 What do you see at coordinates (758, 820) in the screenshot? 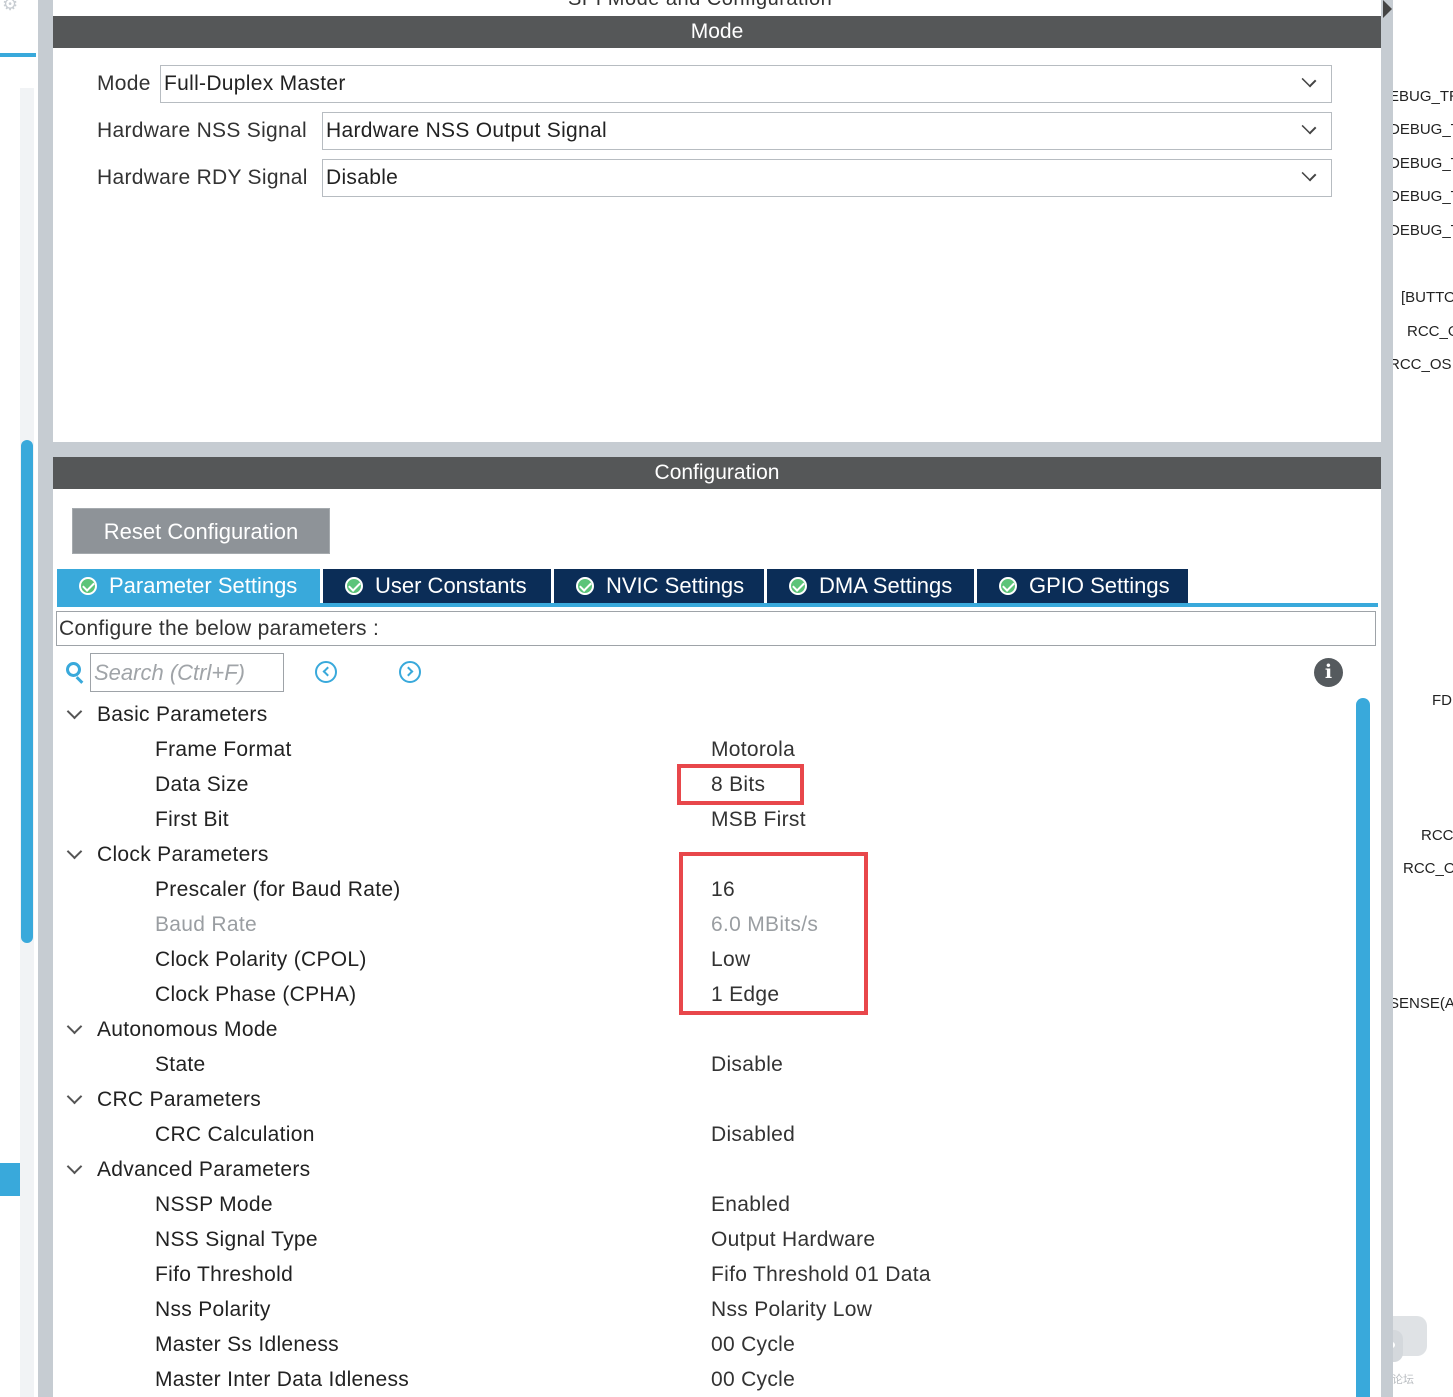
I see `parameter-value: MSB First` at bounding box center [758, 820].